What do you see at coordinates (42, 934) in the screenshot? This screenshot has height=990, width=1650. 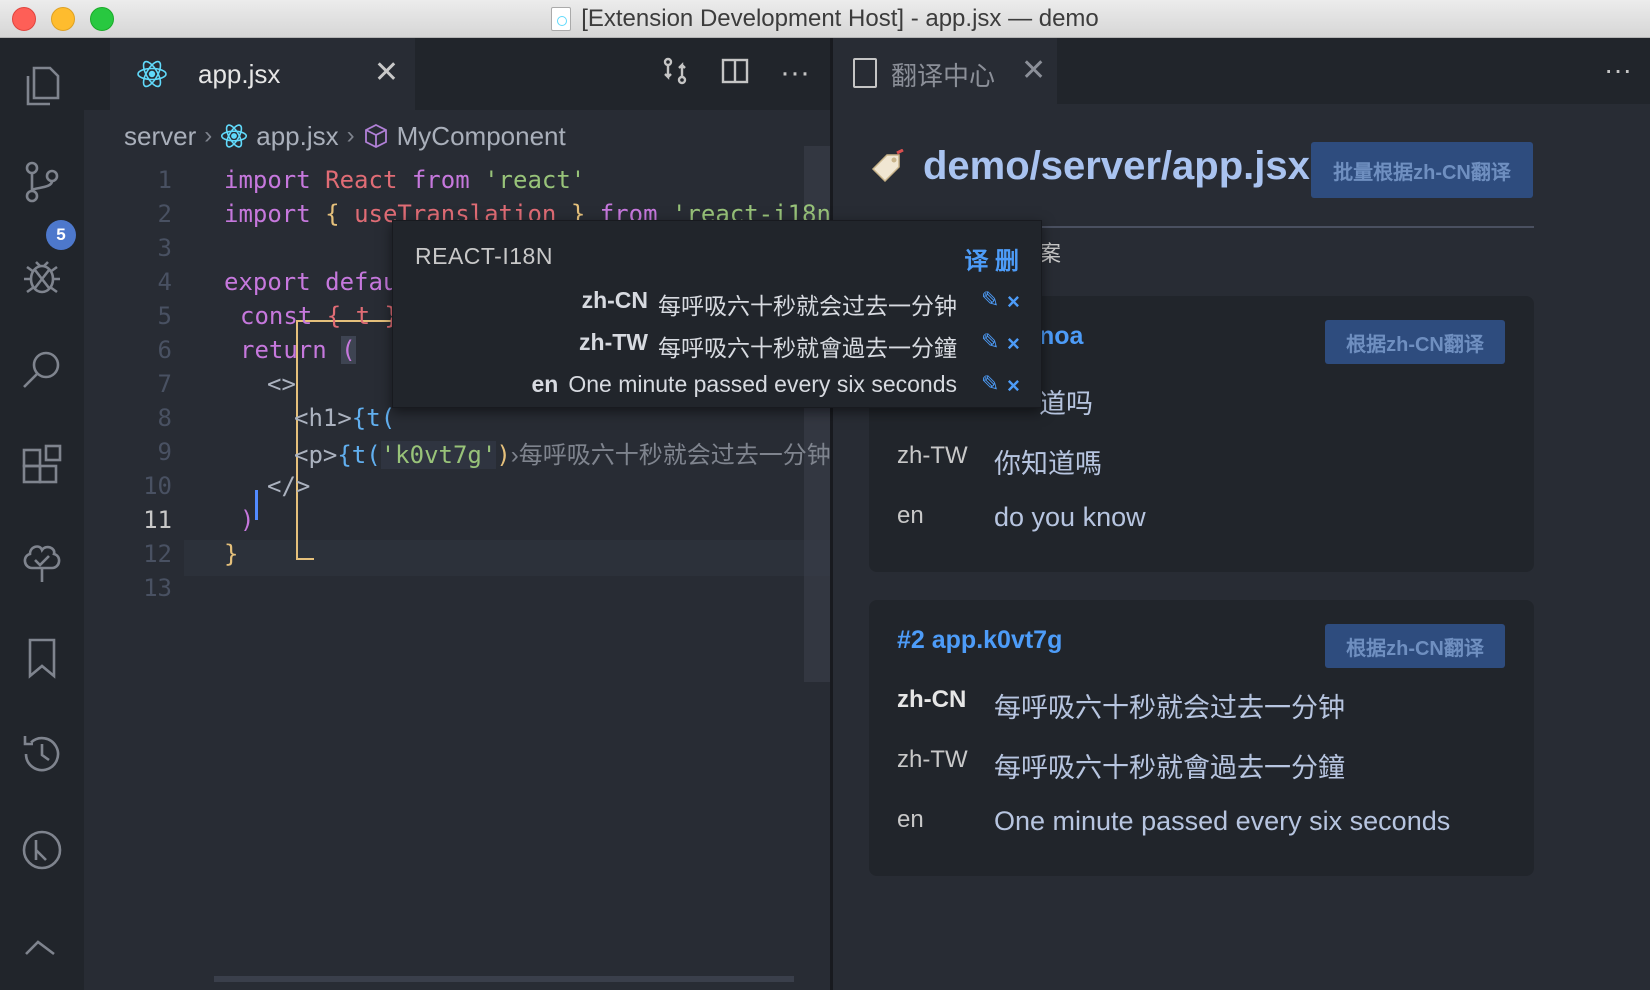 I see `more-views-icon` at bounding box center [42, 934].